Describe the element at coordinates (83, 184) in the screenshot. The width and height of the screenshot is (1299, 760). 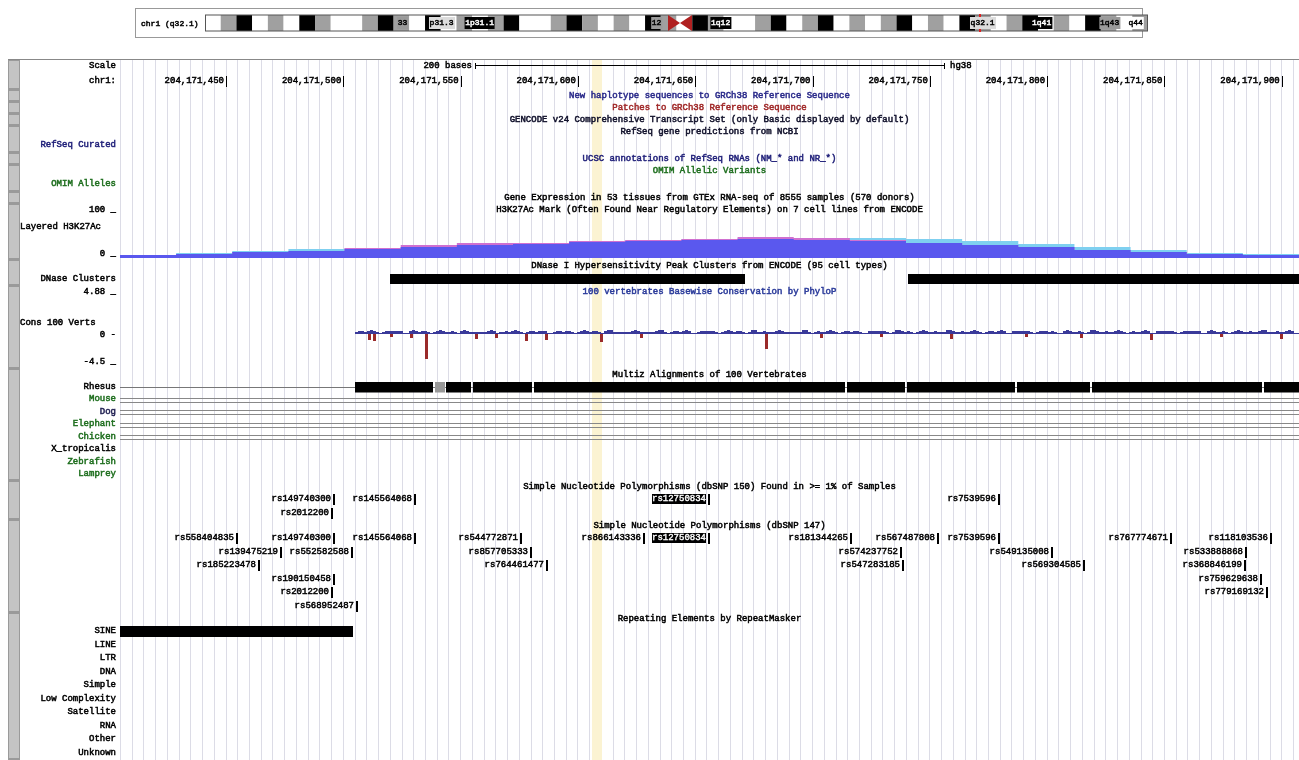
I see `track-label: OMIM Alleles` at that location.